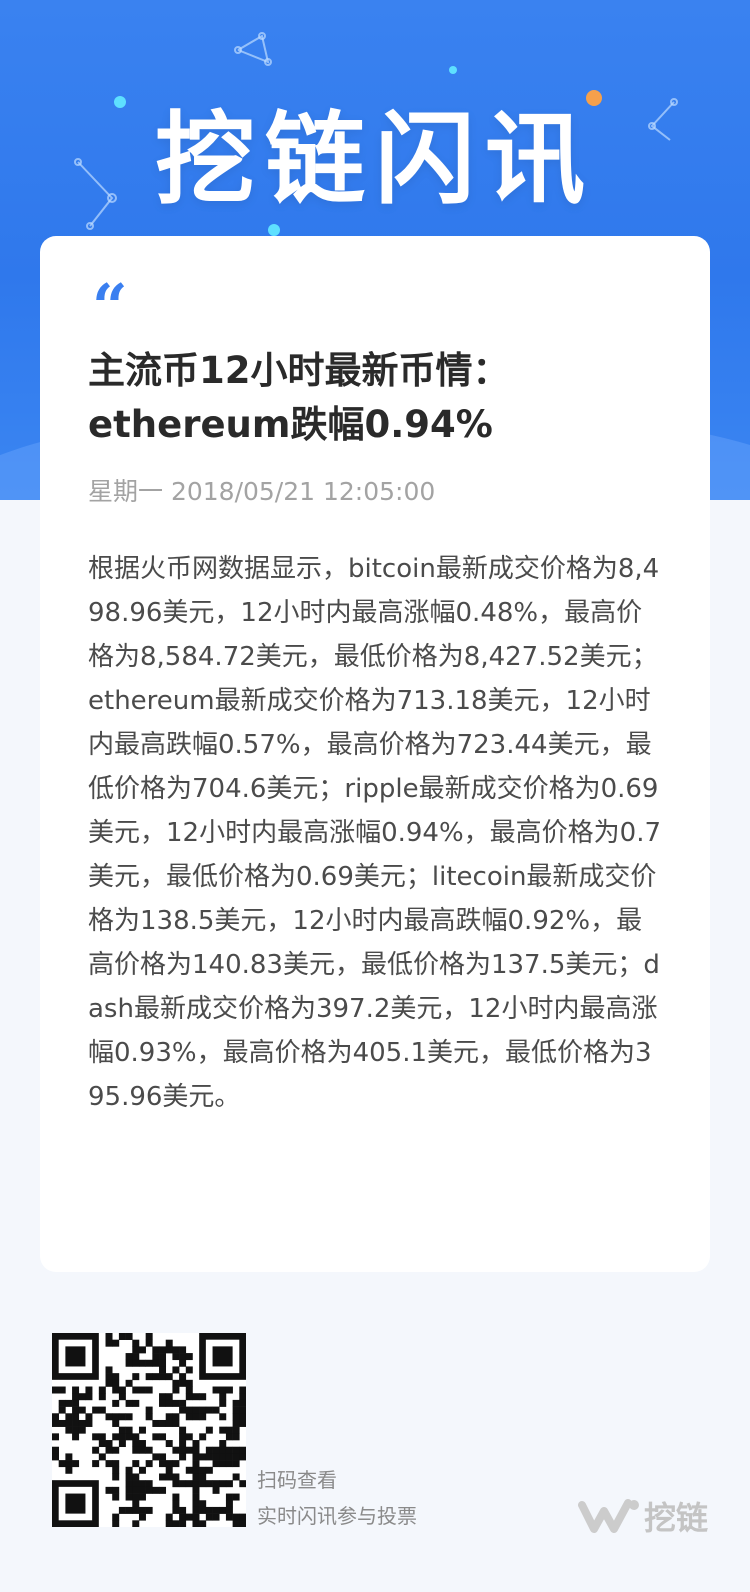  What do you see at coordinates (375, 159) in the screenshot?
I see `banner-title: 挖链闪讯` at bounding box center [375, 159].